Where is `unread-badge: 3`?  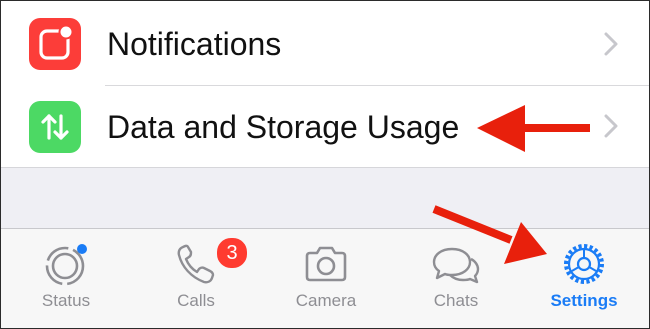
unread-badge: 3 is located at coordinates (232, 253).